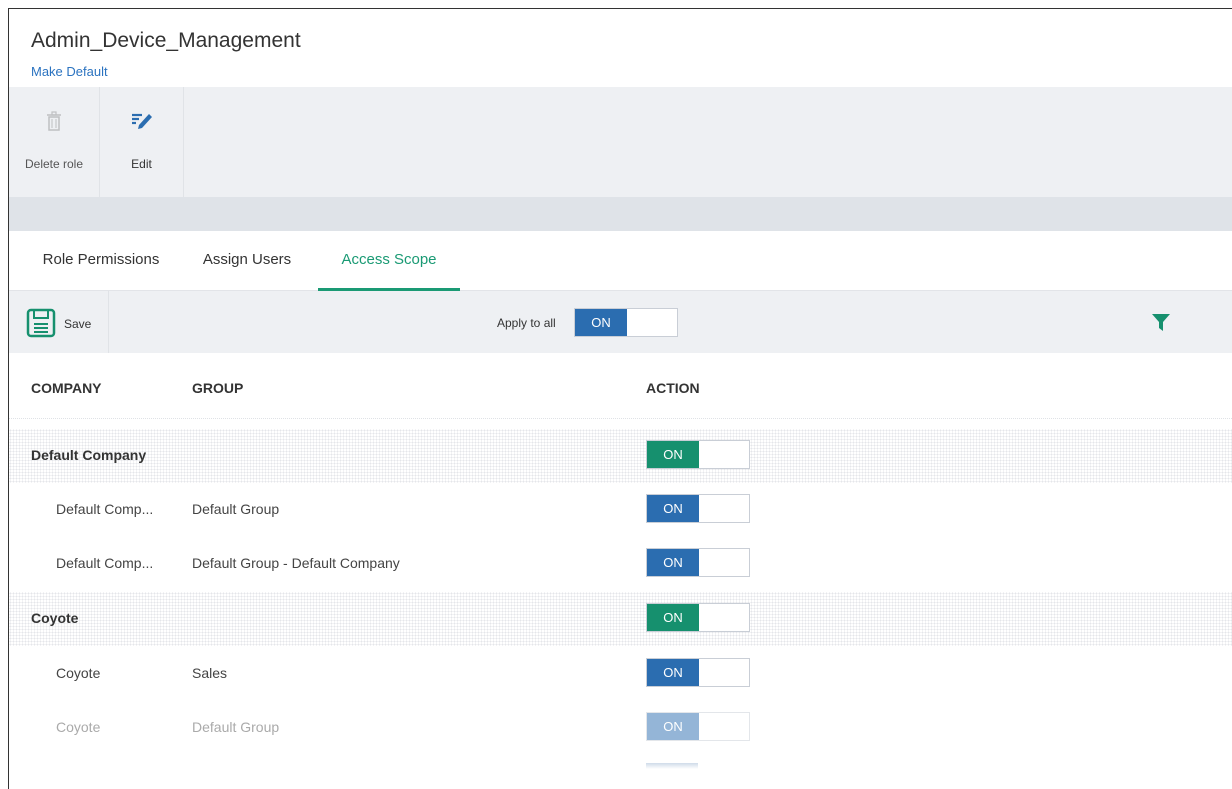 Image resolution: width=1232 pixels, height=789 pixels. What do you see at coordinates (59, 322) in the screenshot?
I see `save-button: Save` at bounding box center [59, 322].